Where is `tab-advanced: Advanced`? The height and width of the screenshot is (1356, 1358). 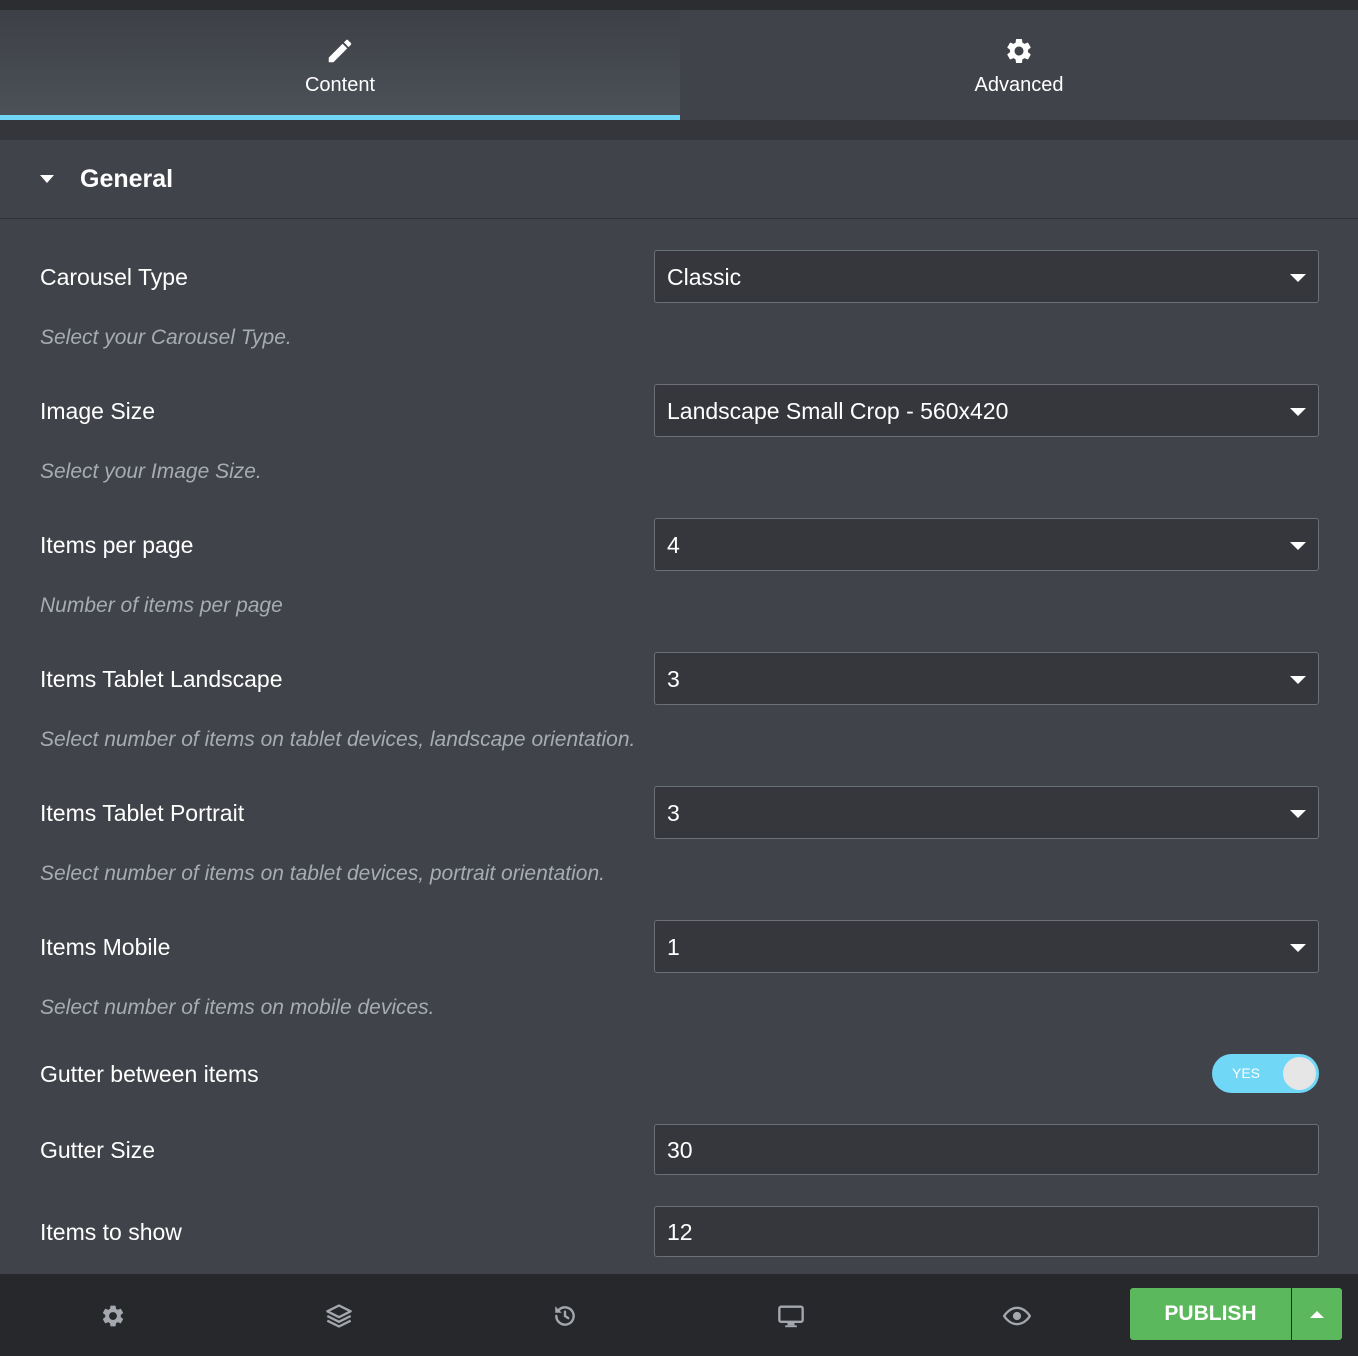
tab-advanced: Advanced is located at coordinates (1019, 65).